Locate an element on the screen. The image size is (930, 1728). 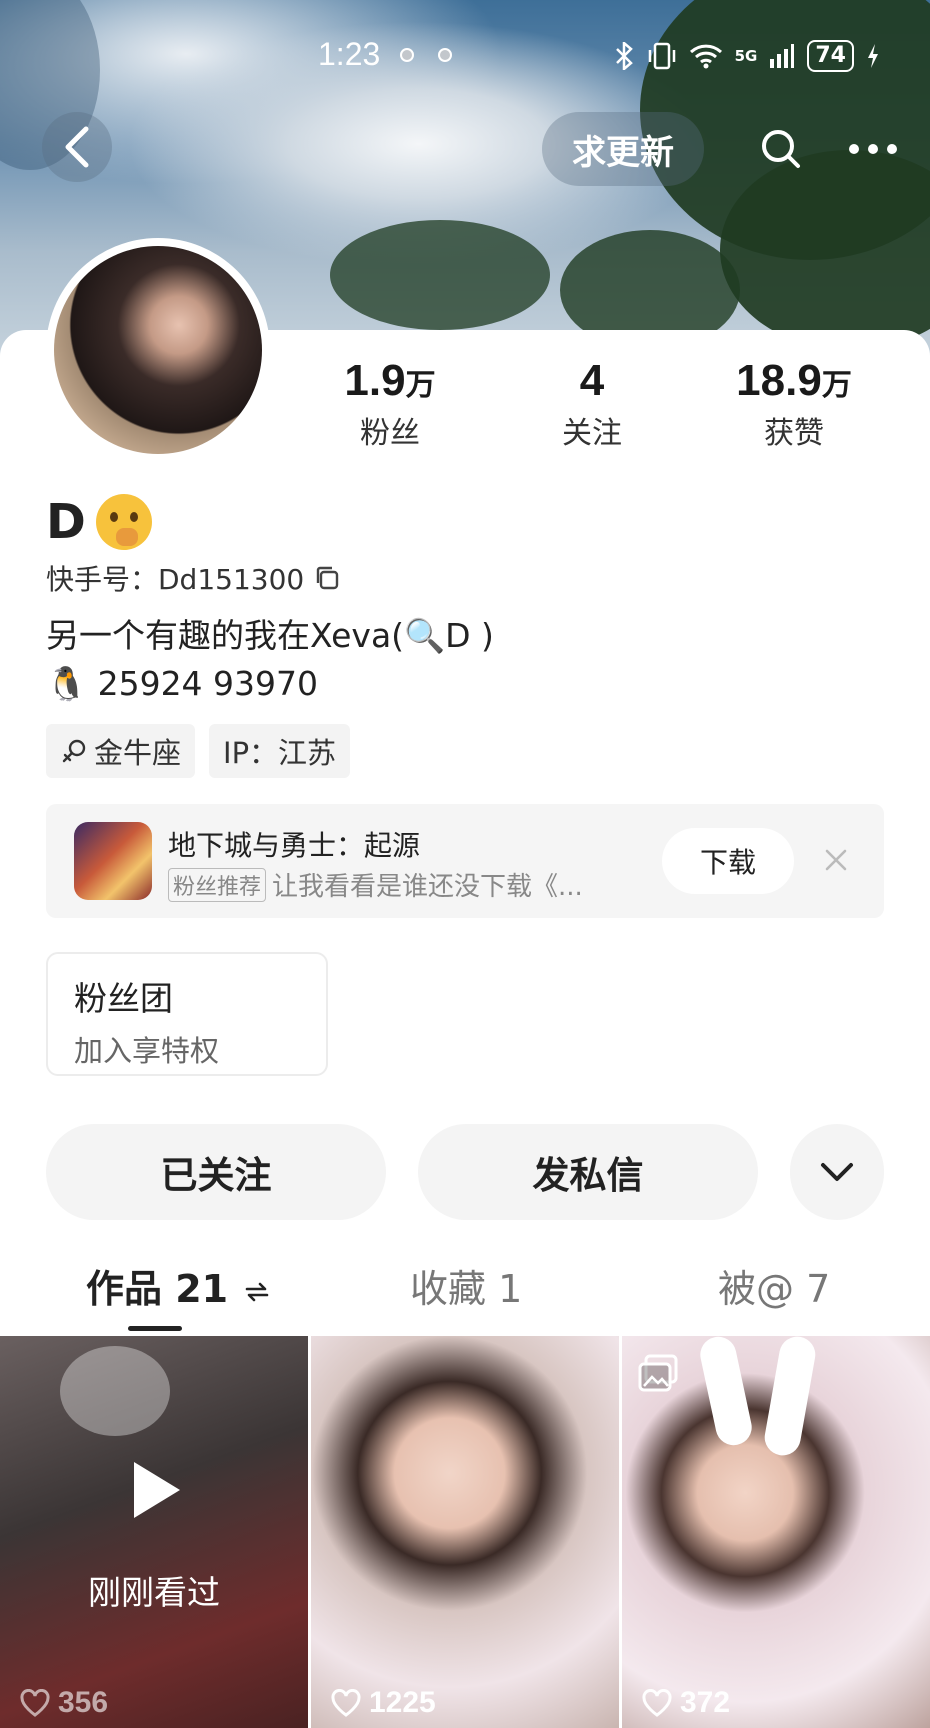
ad-title: 地下城与勇士：起源 is located at coordinates (294, 845).